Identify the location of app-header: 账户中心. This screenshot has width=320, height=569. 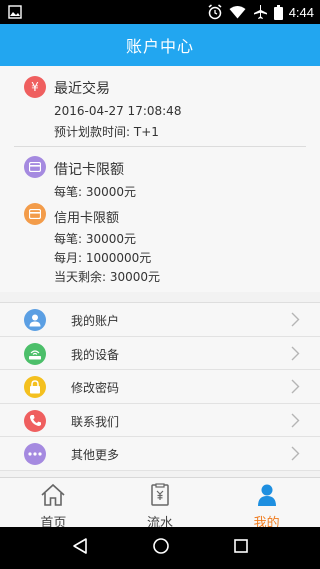
(160, 45).